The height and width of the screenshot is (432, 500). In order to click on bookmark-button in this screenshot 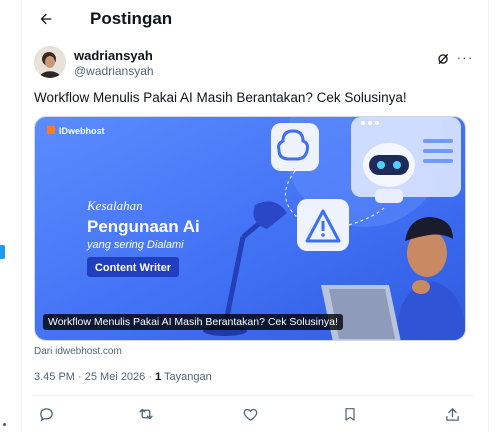, I will do `click(350, 414)`.